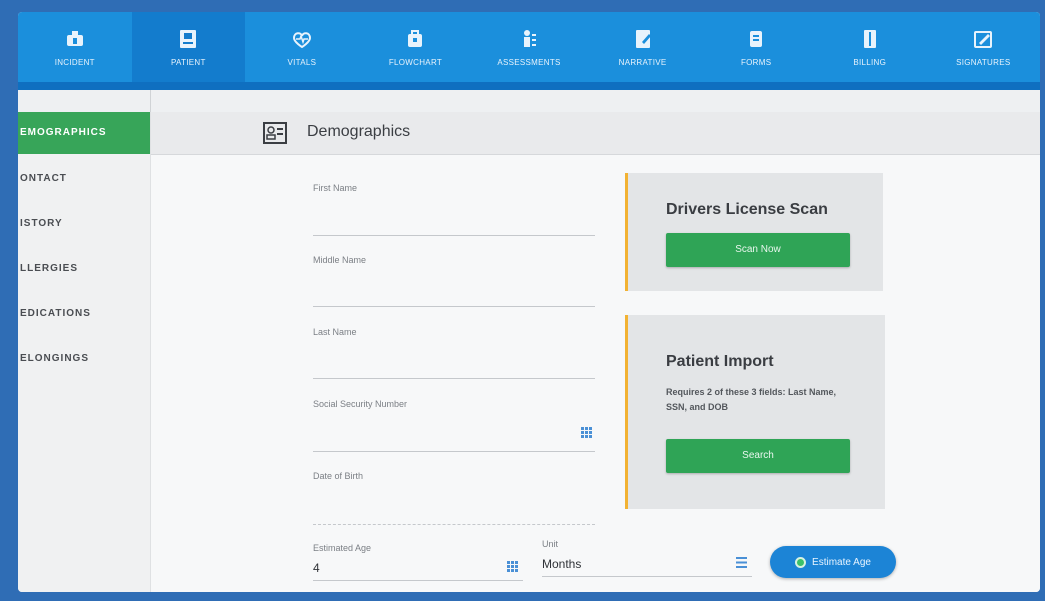 This screenshot has width=1045, height=601. Describe the element at coordinates (754, 232) in the screenshot. I see `license-scan-card: Drivers License Scan Scan Now` at that location.